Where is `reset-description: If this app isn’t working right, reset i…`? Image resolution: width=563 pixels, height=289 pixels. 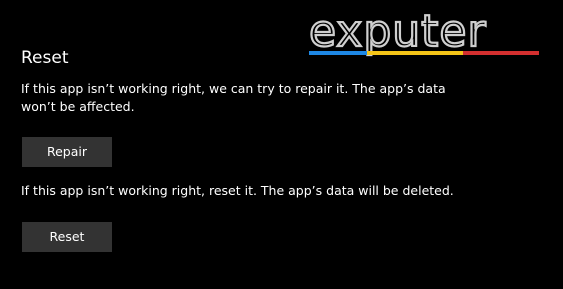
reset-description: If this app isn’t working right, reset i… is located at coordinates (237, 190).